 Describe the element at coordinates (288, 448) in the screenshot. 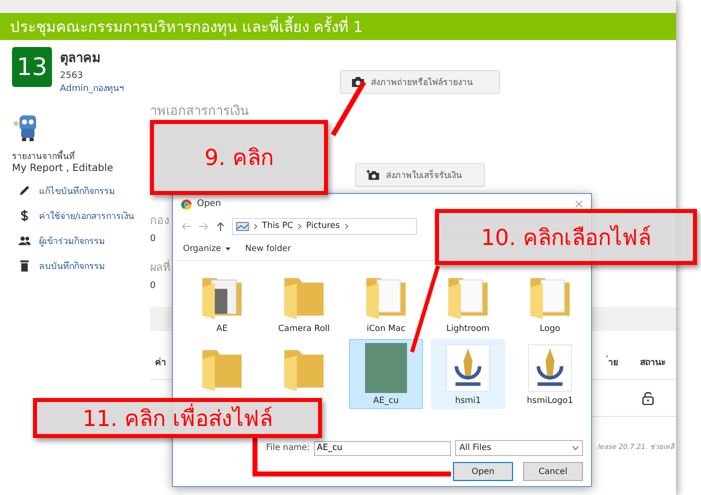

I see `file-name-label: File name:` at that location.